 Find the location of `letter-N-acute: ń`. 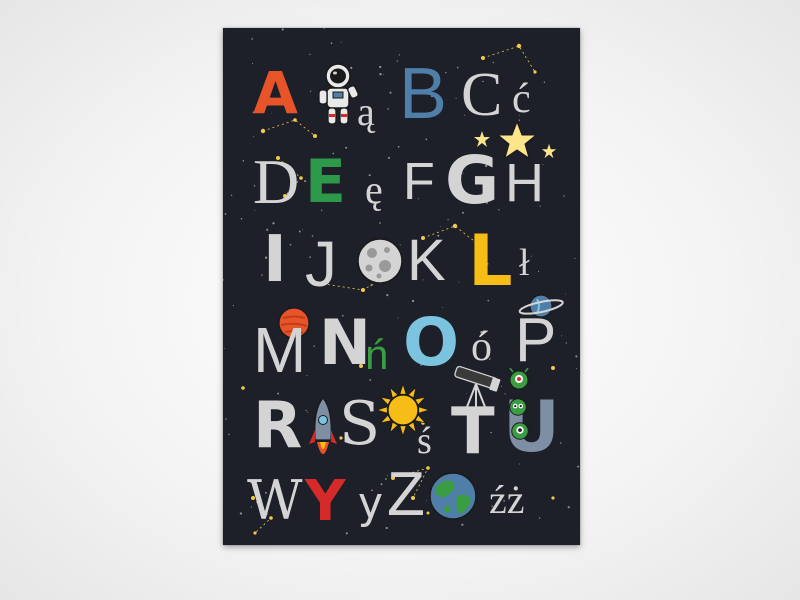

letter-N-acute: ń is located at coordinates (377, 354).